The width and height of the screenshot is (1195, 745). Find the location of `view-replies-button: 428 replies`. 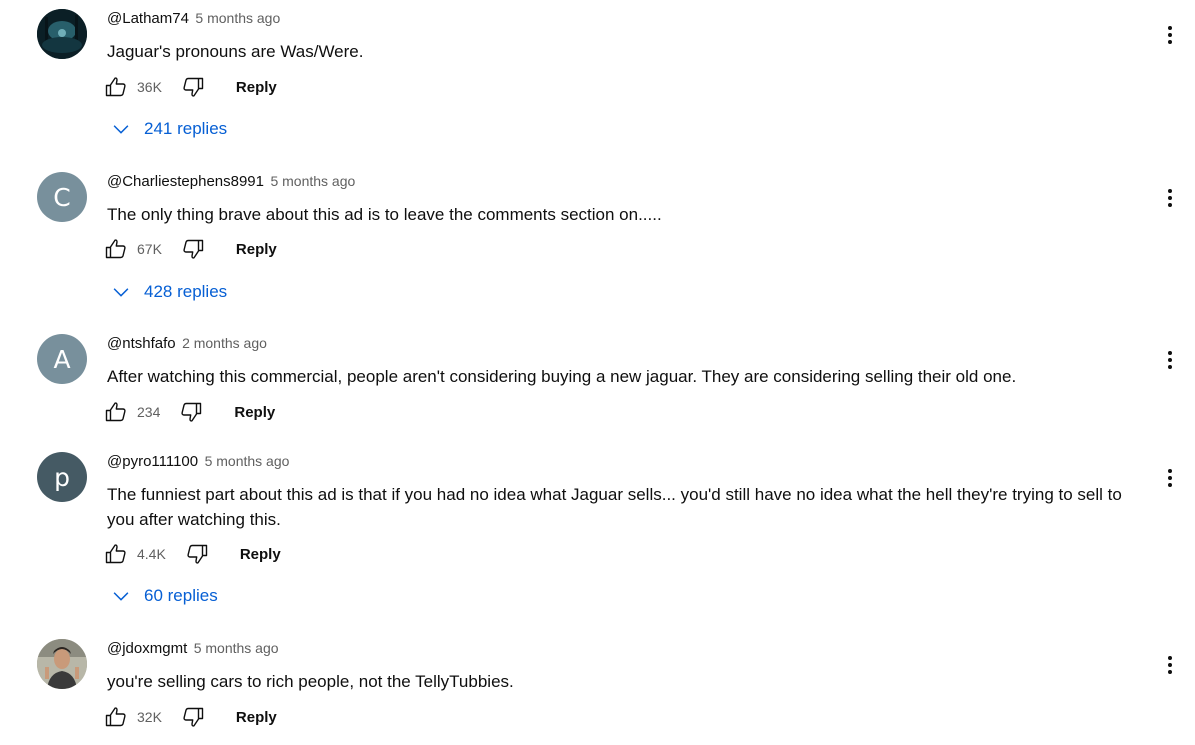

view-replies-button: 428 replies is located at coordinates (168, 292).